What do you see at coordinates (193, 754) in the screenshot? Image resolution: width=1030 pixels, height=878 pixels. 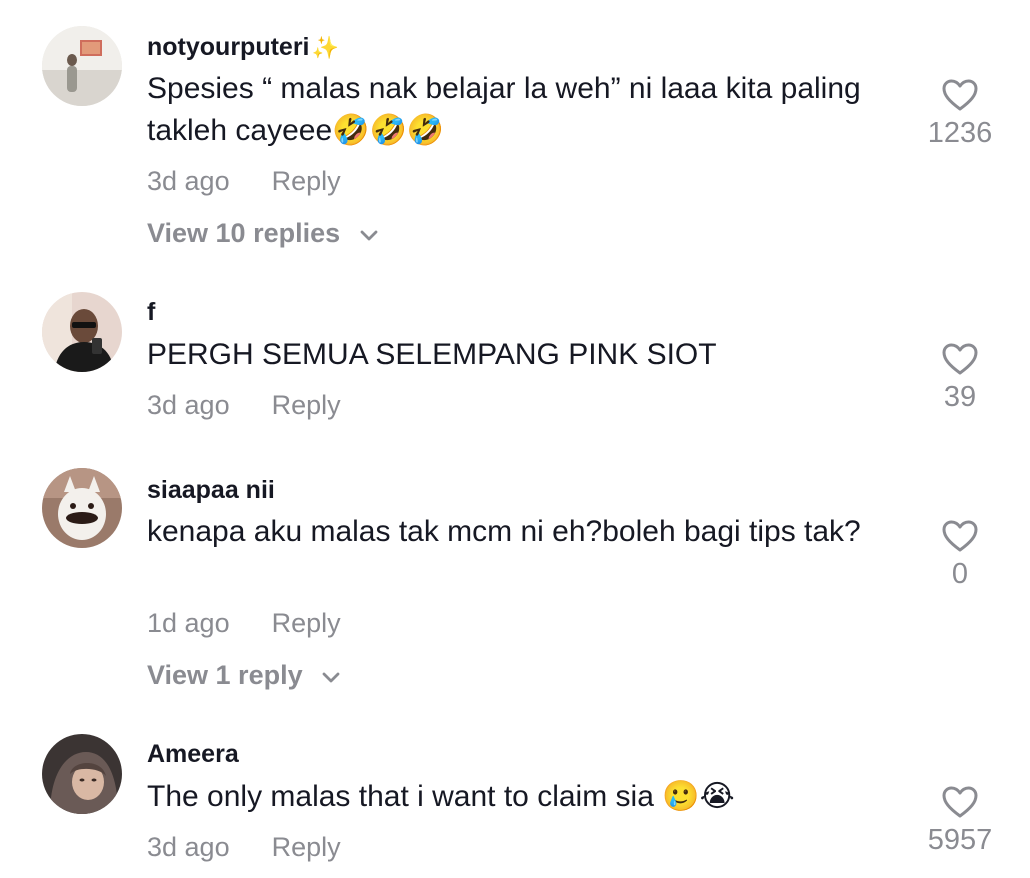 I see `username: Ameera` at bounding box center [193, 754].